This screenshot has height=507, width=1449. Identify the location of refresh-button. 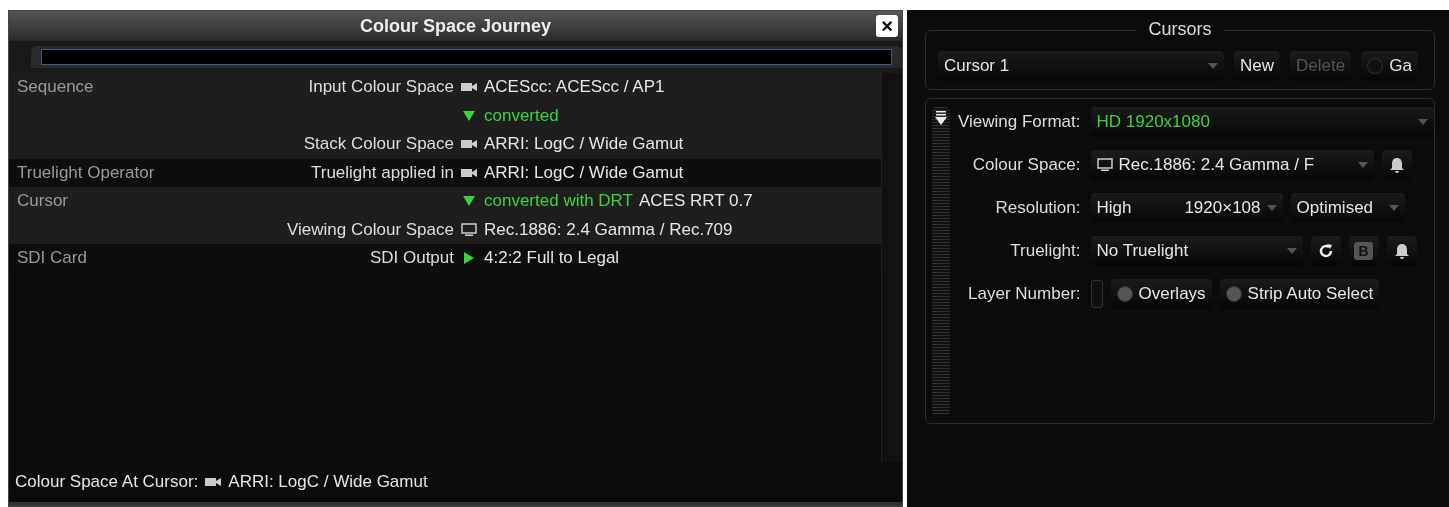
(1325, 251).